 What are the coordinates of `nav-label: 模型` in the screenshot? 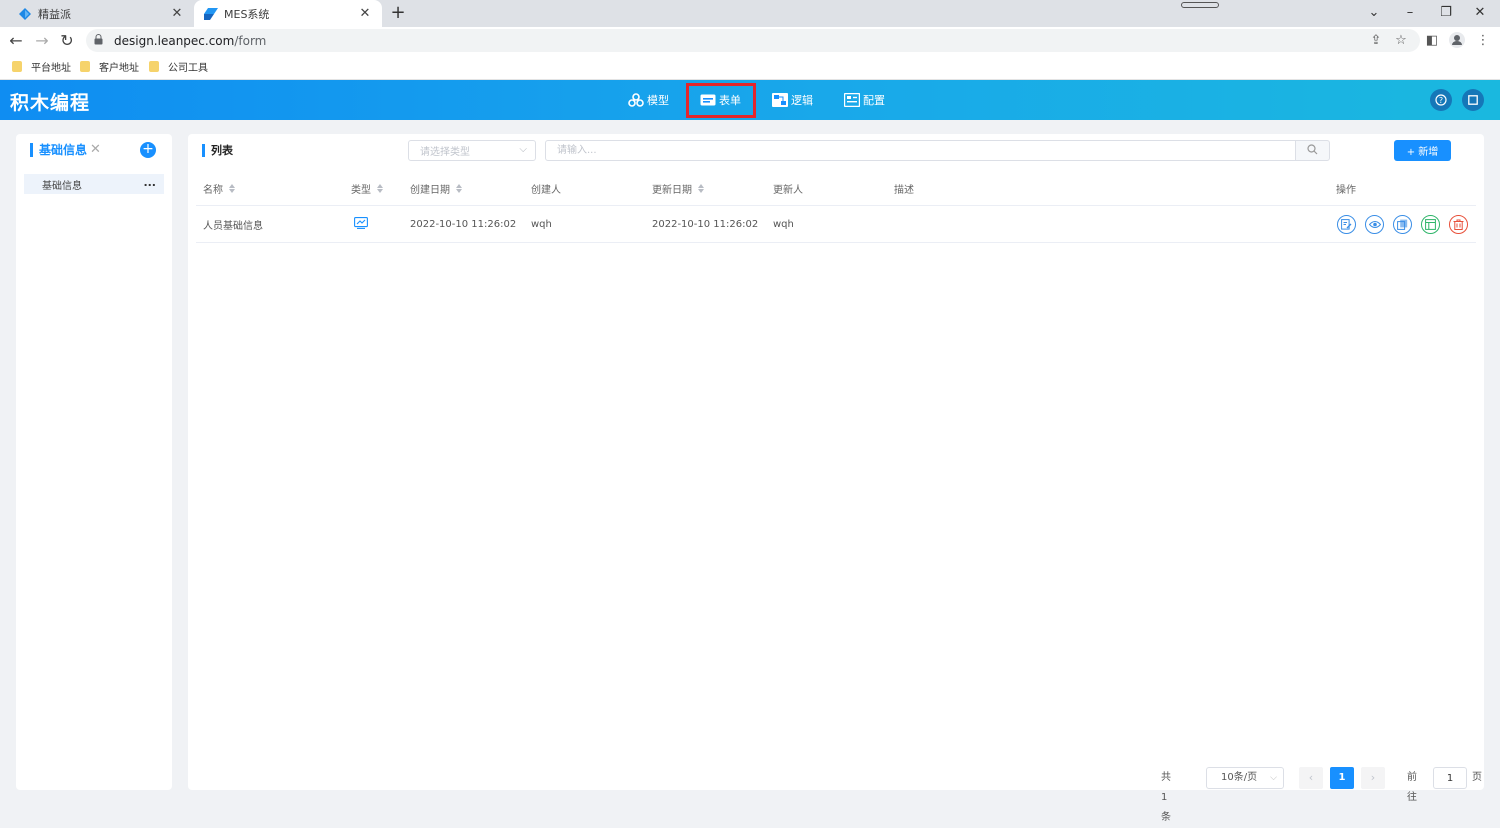 It's located at (658, 100).